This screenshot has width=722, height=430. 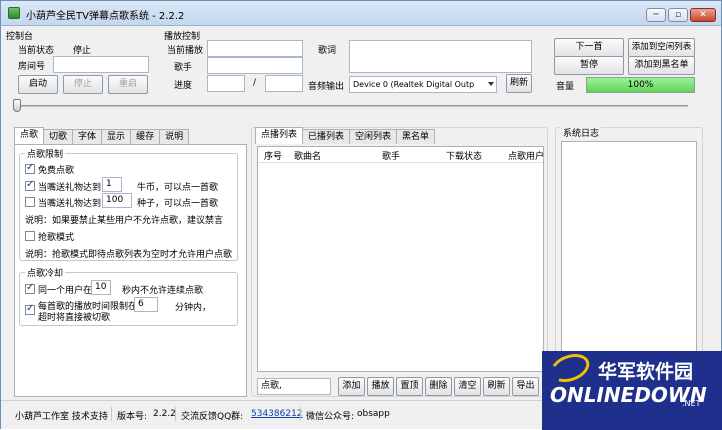 I want to click on tab-settings: 显示, so click(x=116, y=136).